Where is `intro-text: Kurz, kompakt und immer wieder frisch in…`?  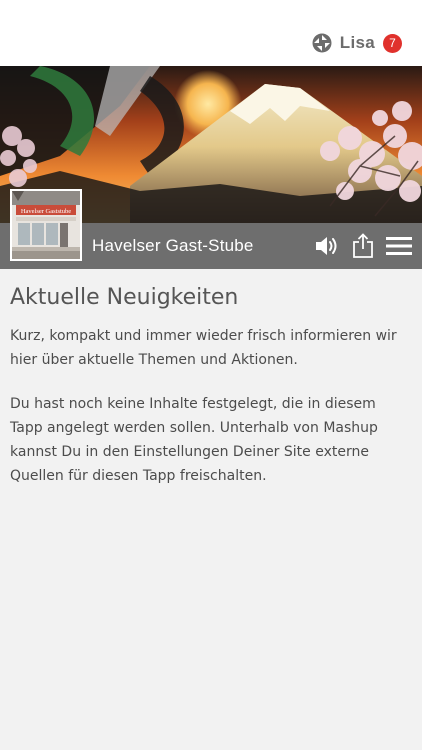
intro-text: Kurz, kompakt und immer wieder frisch in… is located at coordinates (203, 348).